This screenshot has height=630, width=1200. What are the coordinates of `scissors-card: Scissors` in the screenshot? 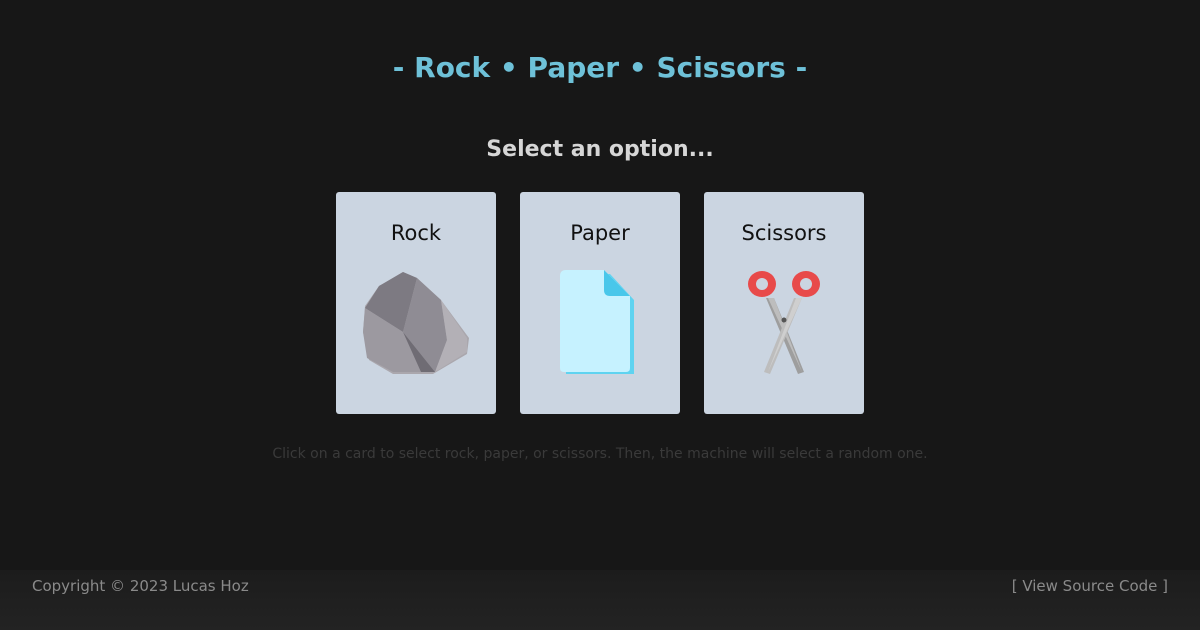 It's located at (784, 303).